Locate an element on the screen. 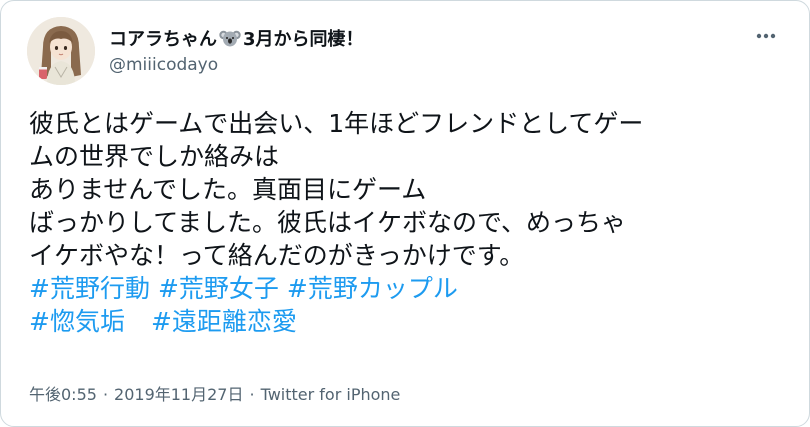  avatar-illustration-icon is located at coordinates (61, 51).